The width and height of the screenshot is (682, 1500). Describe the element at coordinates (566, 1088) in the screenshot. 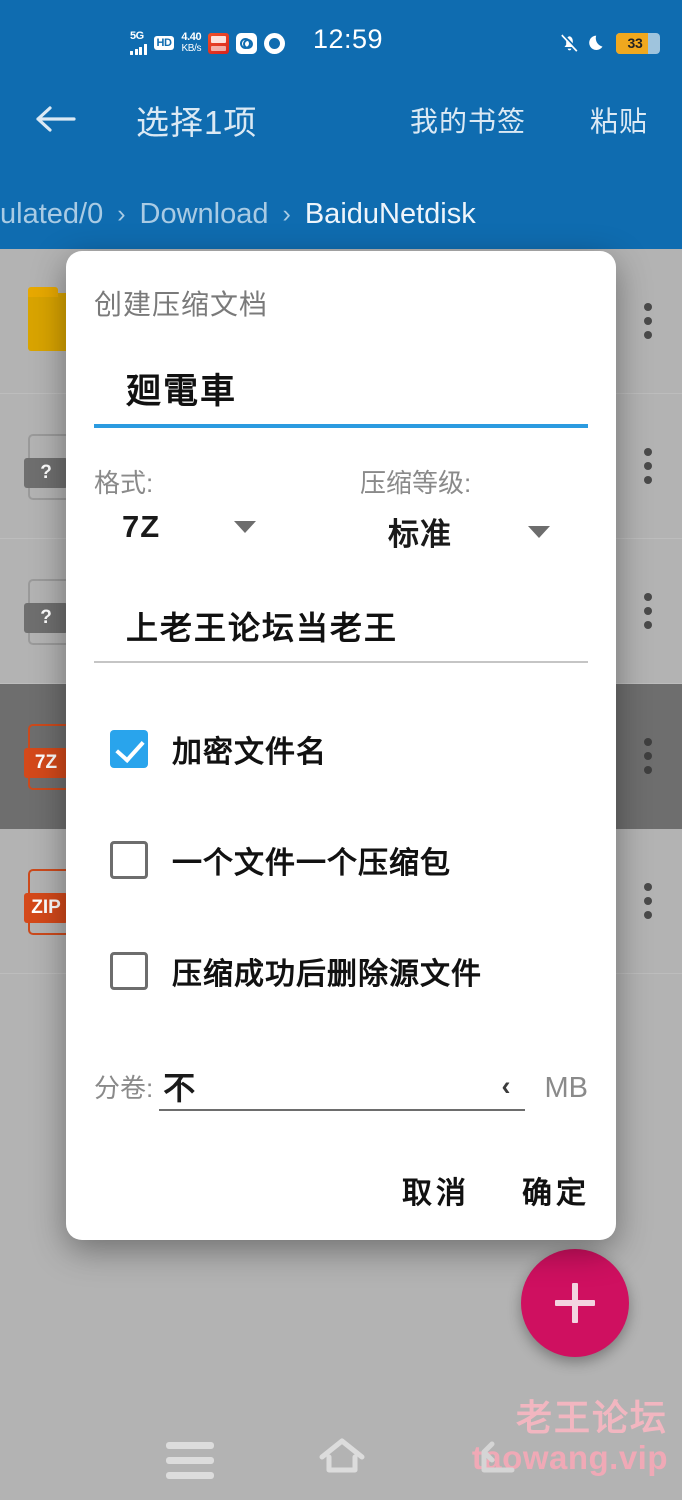

I see `split-unit-label: MB` at that location.